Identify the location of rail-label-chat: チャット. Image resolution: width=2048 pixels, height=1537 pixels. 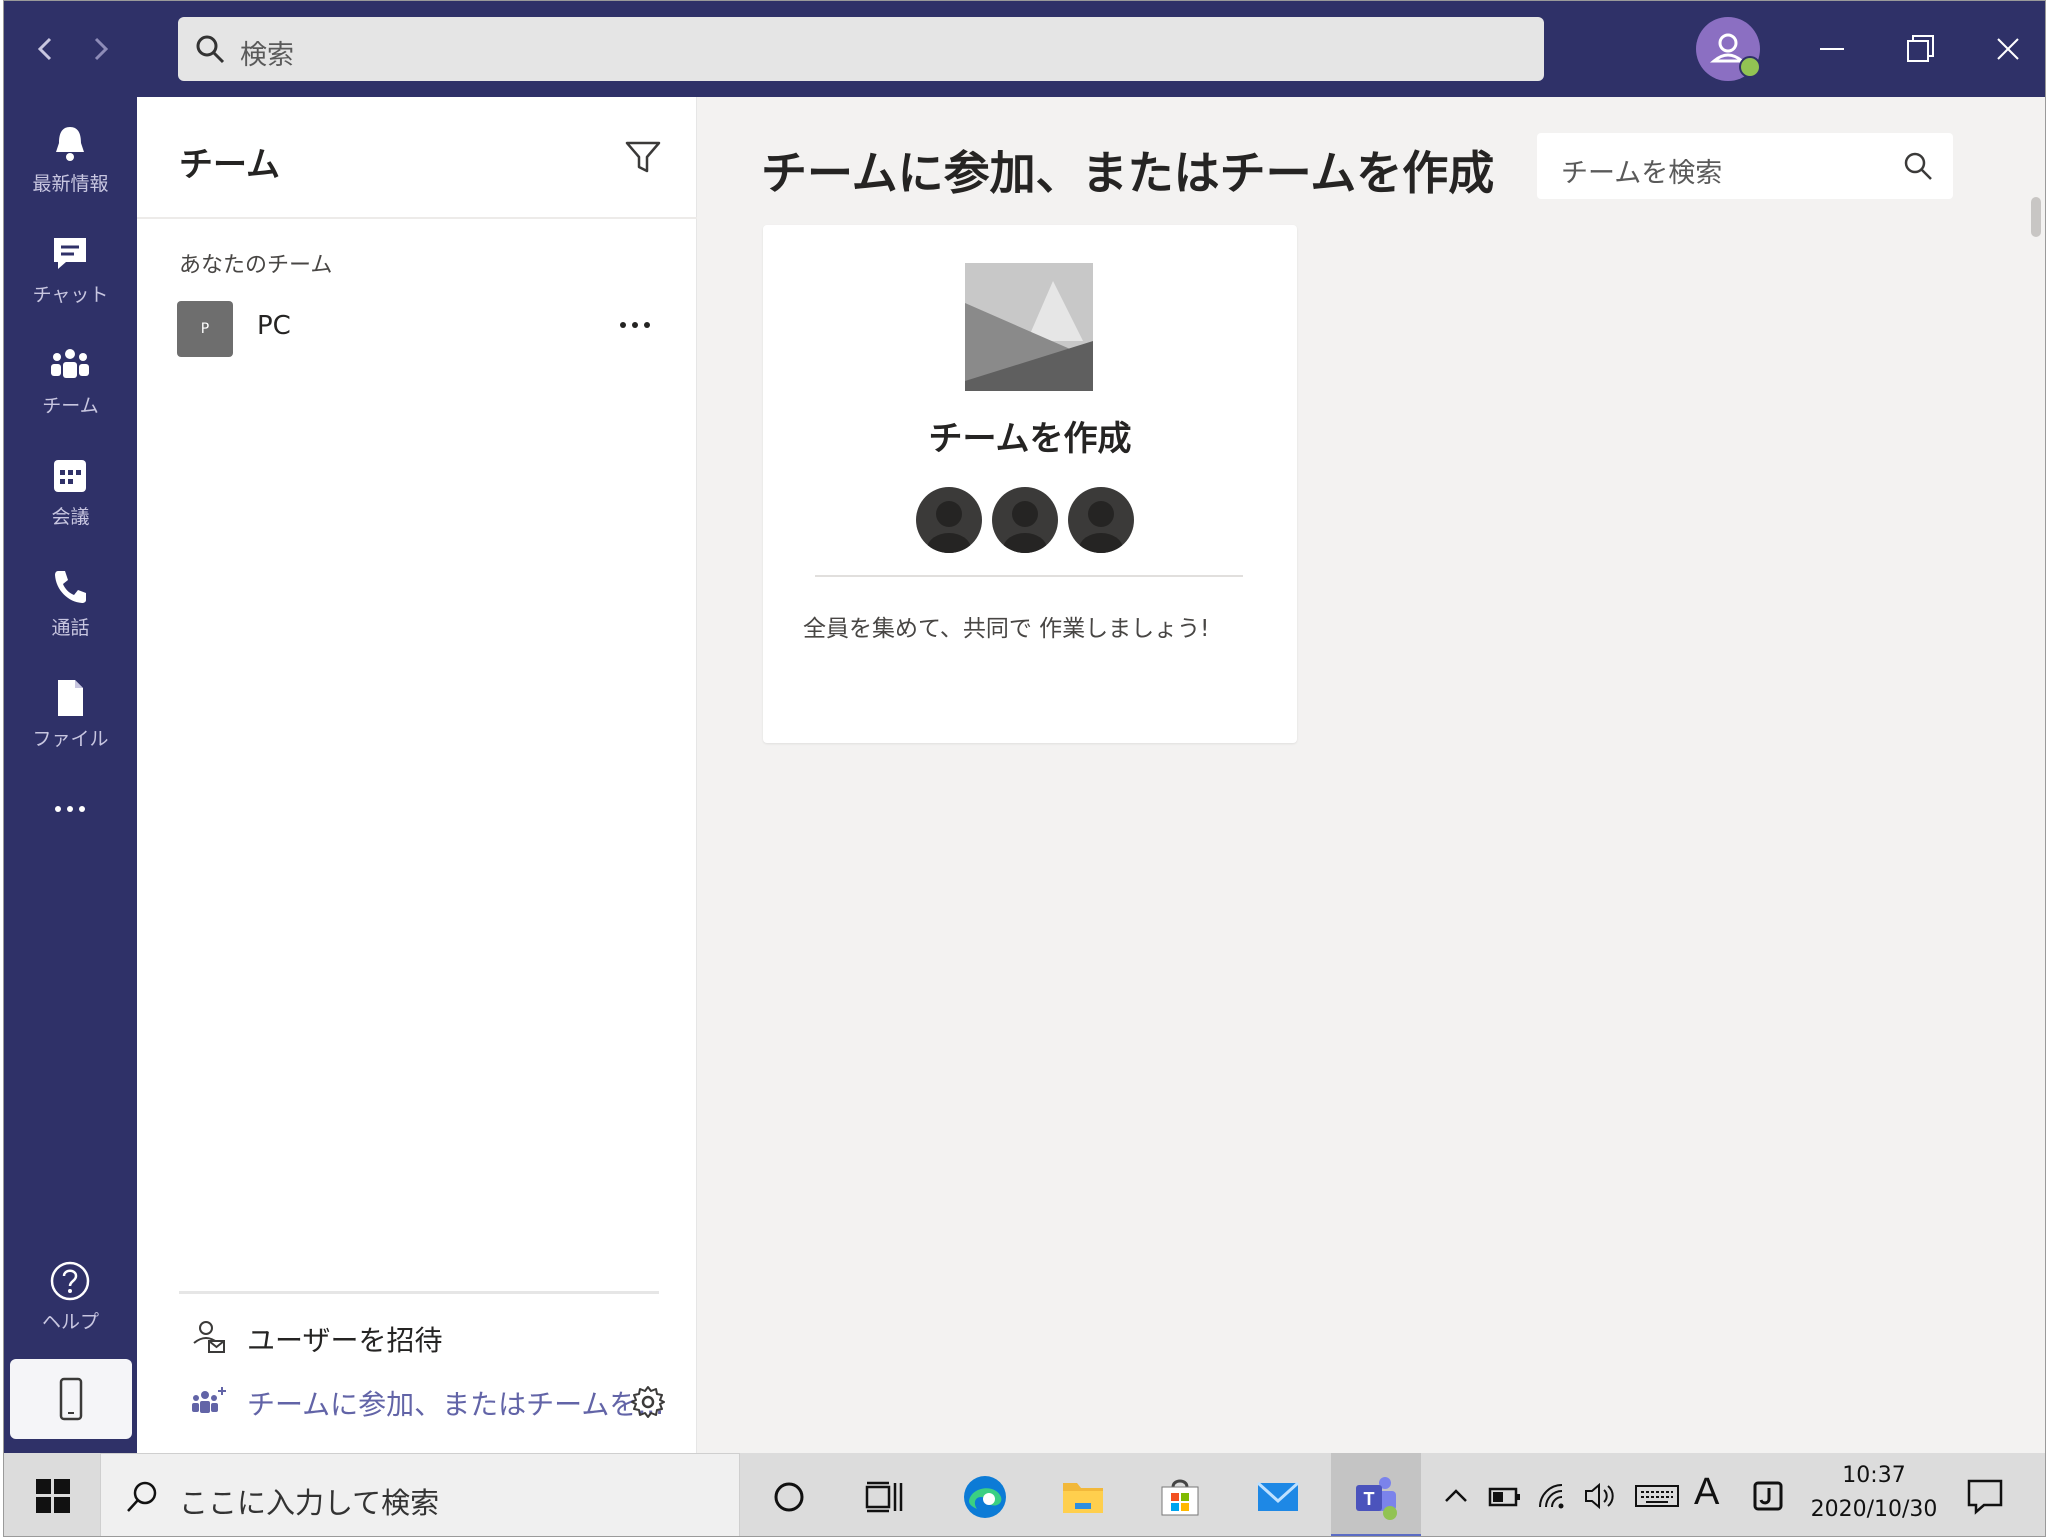
(70, 295).